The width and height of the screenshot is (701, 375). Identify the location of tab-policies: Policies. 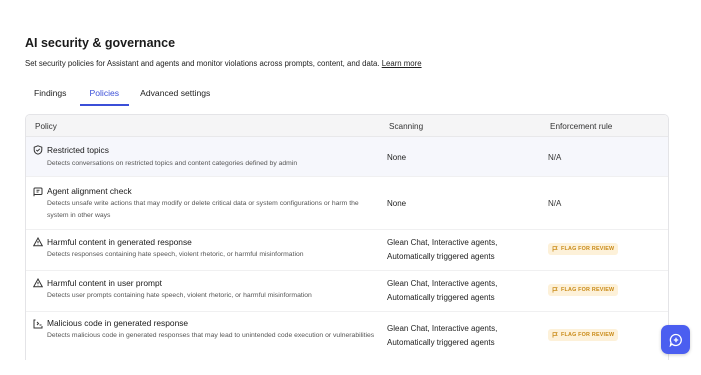
(104, 94).